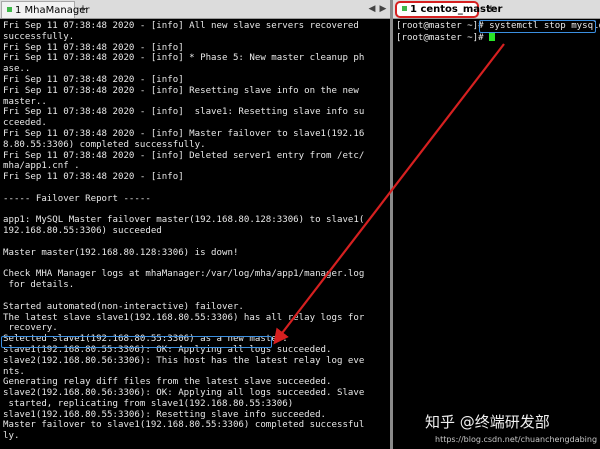 This screenshot has height=449, width=600. What do you see at coordinates (39, 285) in the screenshot?
I see `terminal-line: for details.` at bounding box center [39, 285].